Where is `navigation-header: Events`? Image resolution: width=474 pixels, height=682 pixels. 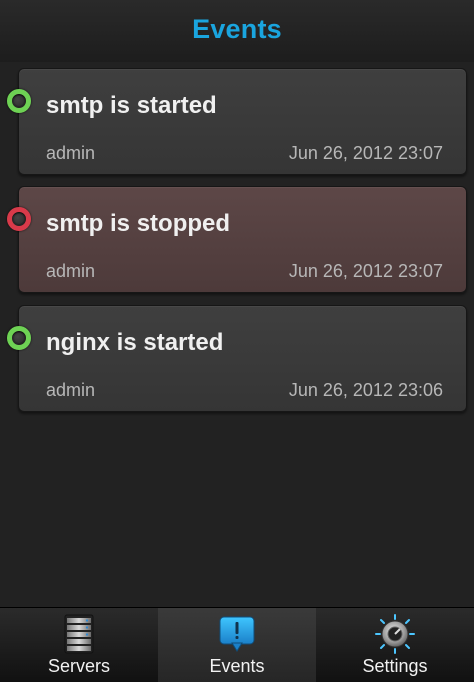
navigation-header: Events is located at coordinates (237, 31).